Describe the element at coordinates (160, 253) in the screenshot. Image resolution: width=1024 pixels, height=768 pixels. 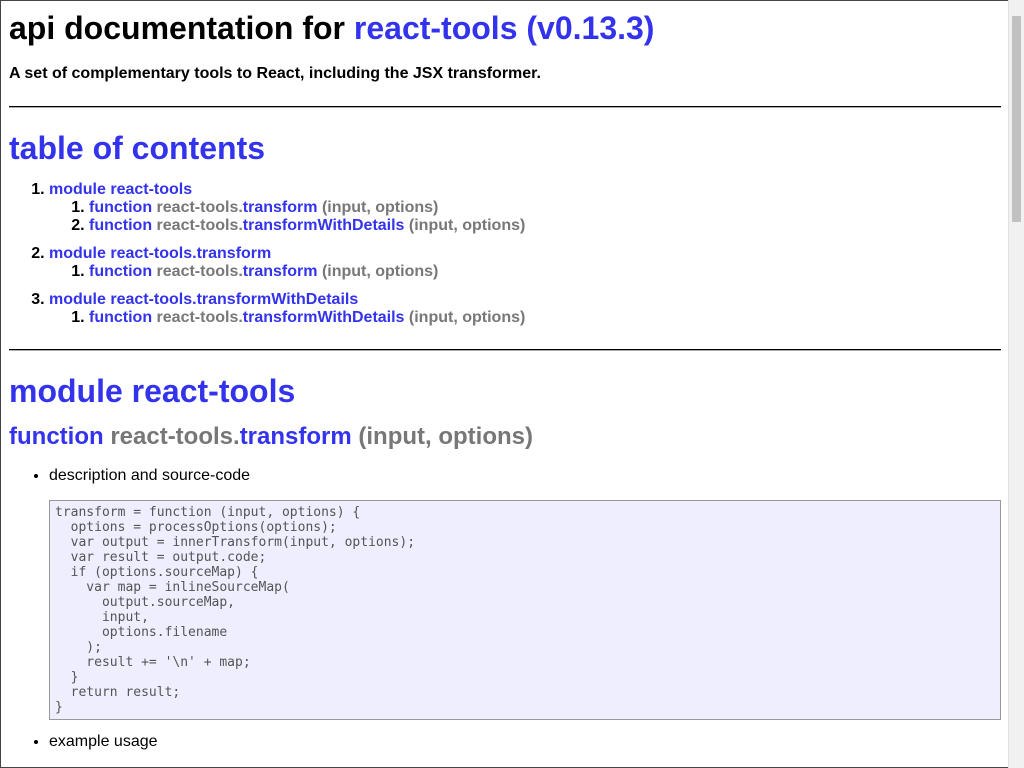
I see `toc-module-link: module react-tools.transform` at that location.